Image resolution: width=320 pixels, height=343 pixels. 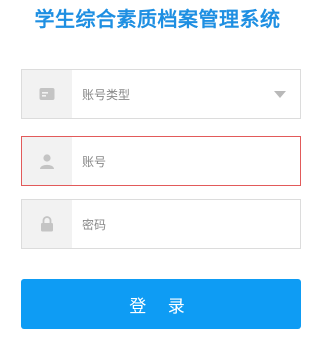 What do you see at coordinates (161, 161) in the screenshot?
I see `account-field: 账号` at bounding box center [161, 161].